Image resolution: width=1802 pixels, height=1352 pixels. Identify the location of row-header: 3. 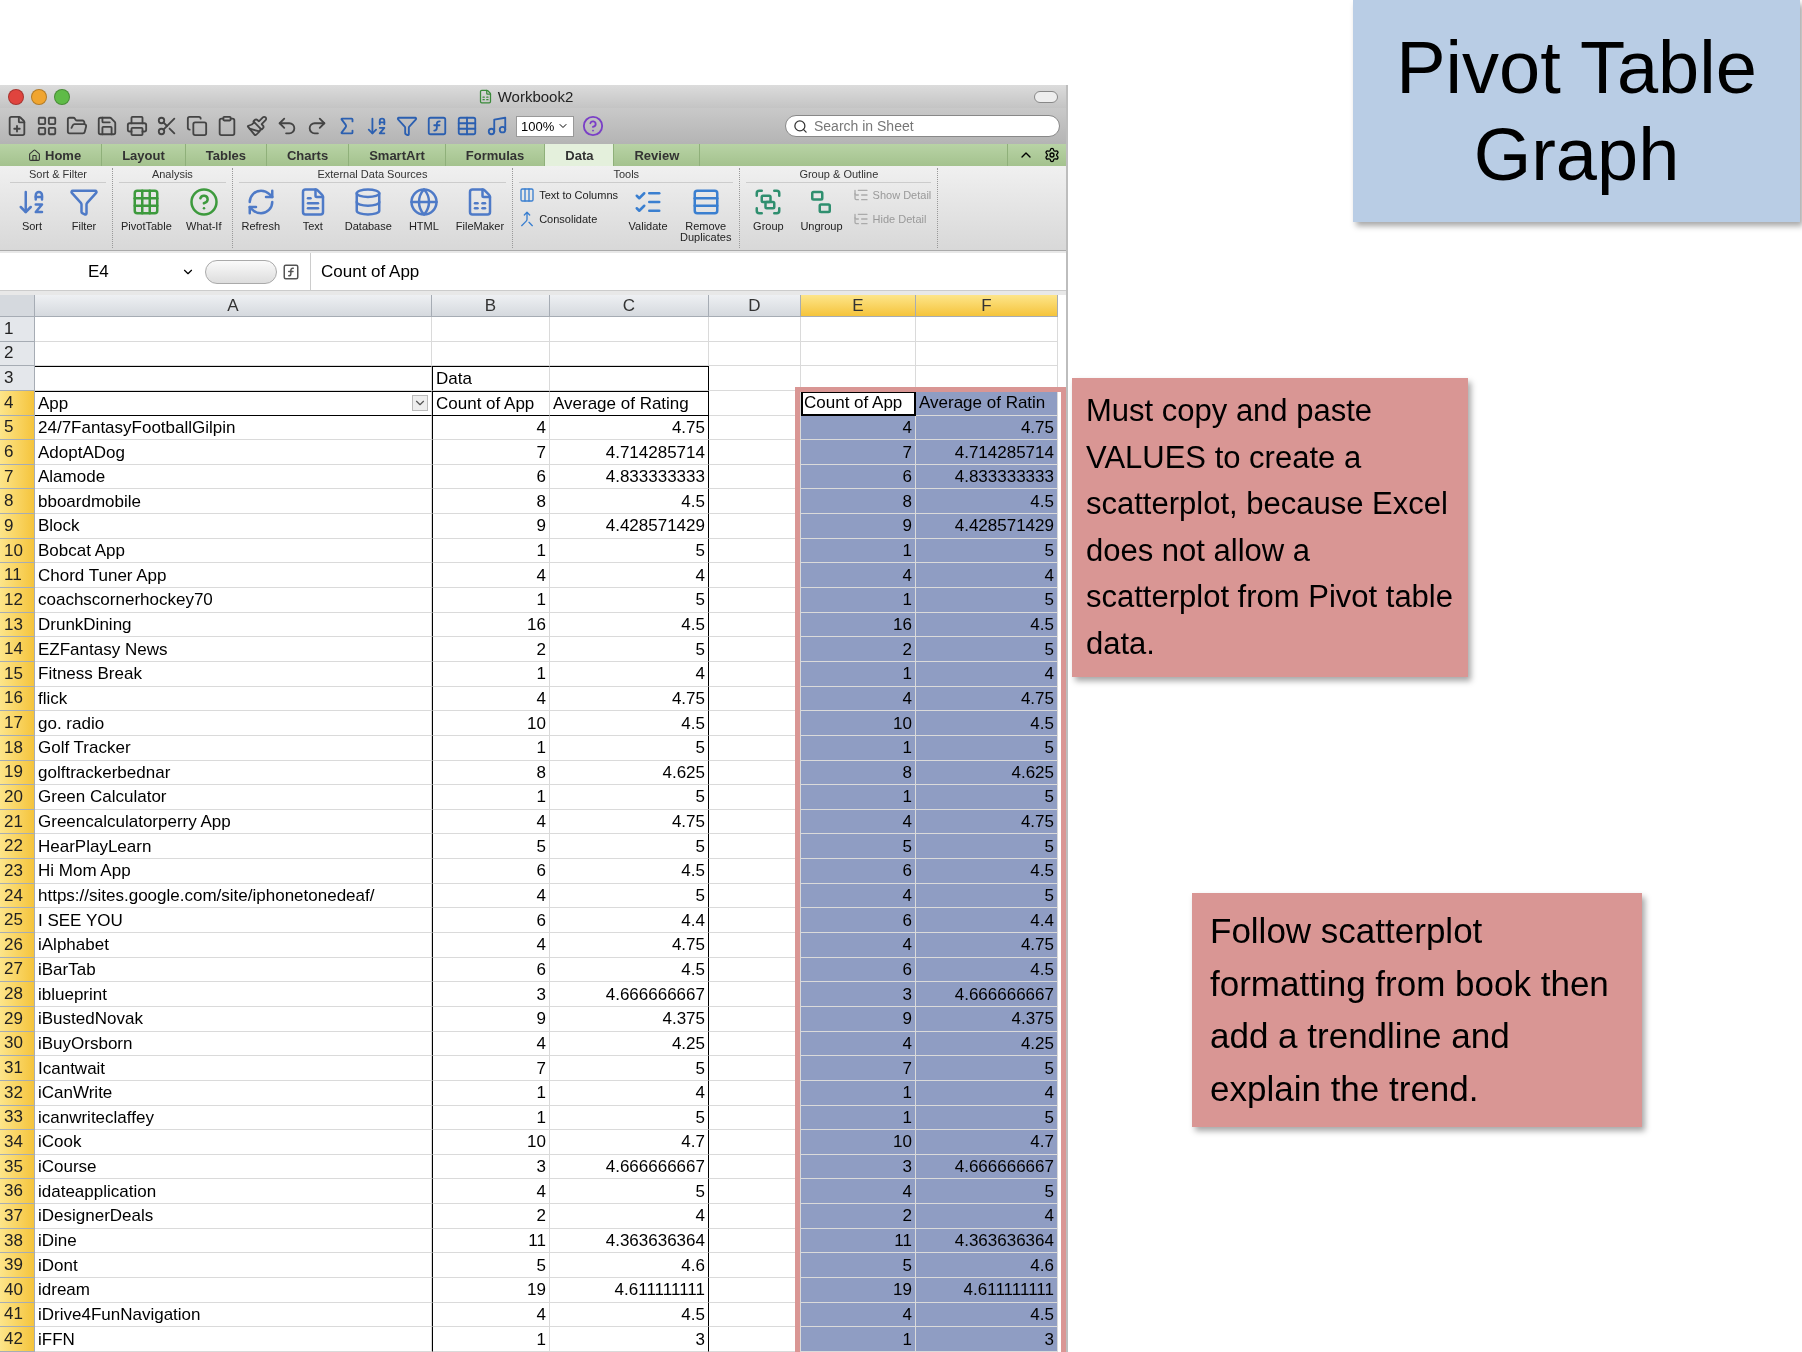
(17, 379).